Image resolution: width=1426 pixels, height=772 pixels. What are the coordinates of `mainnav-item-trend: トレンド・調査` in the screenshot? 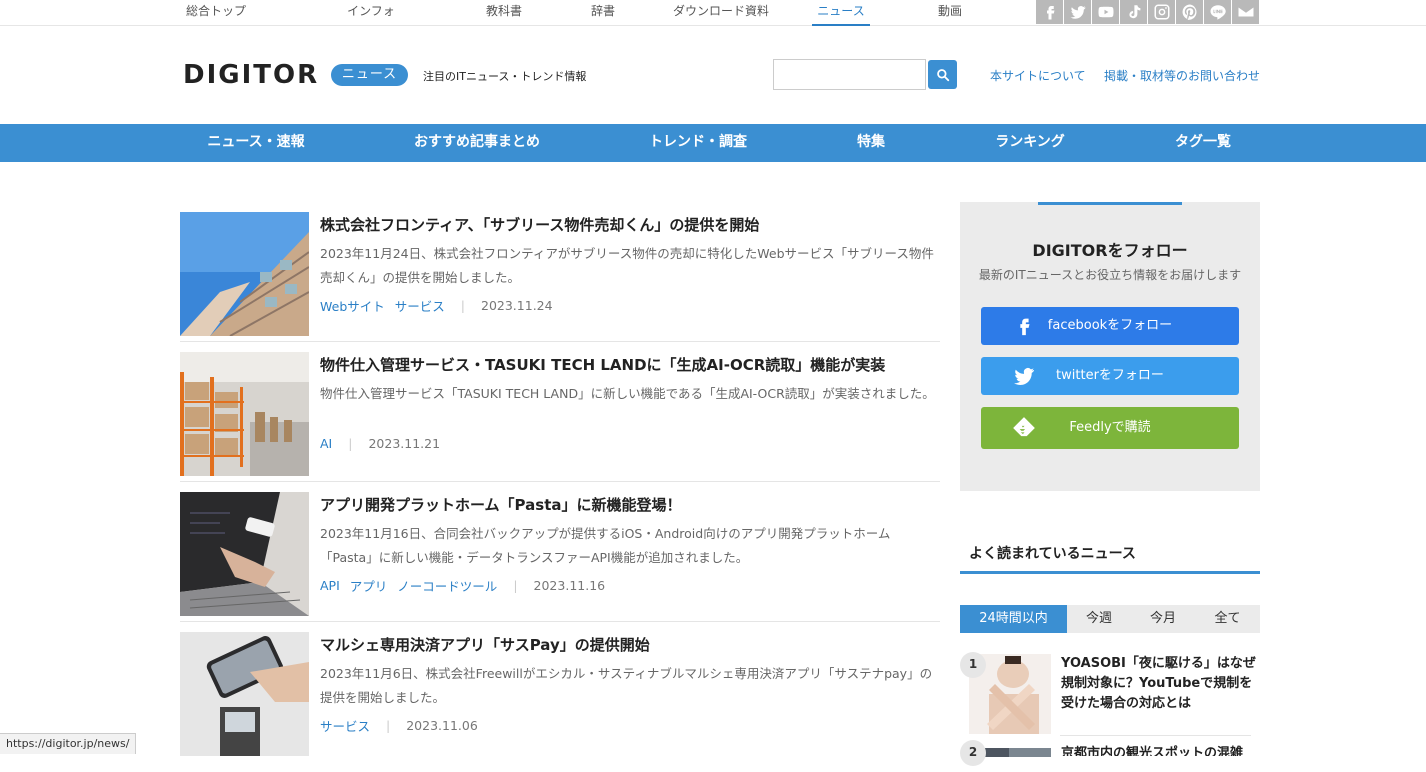 It's located at (698, 143).